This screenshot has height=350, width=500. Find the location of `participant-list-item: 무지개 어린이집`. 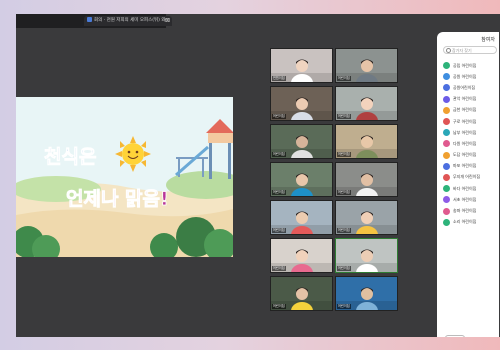

participant-list-item: 무지개 어린이집 is located at coordinates (471, 177).